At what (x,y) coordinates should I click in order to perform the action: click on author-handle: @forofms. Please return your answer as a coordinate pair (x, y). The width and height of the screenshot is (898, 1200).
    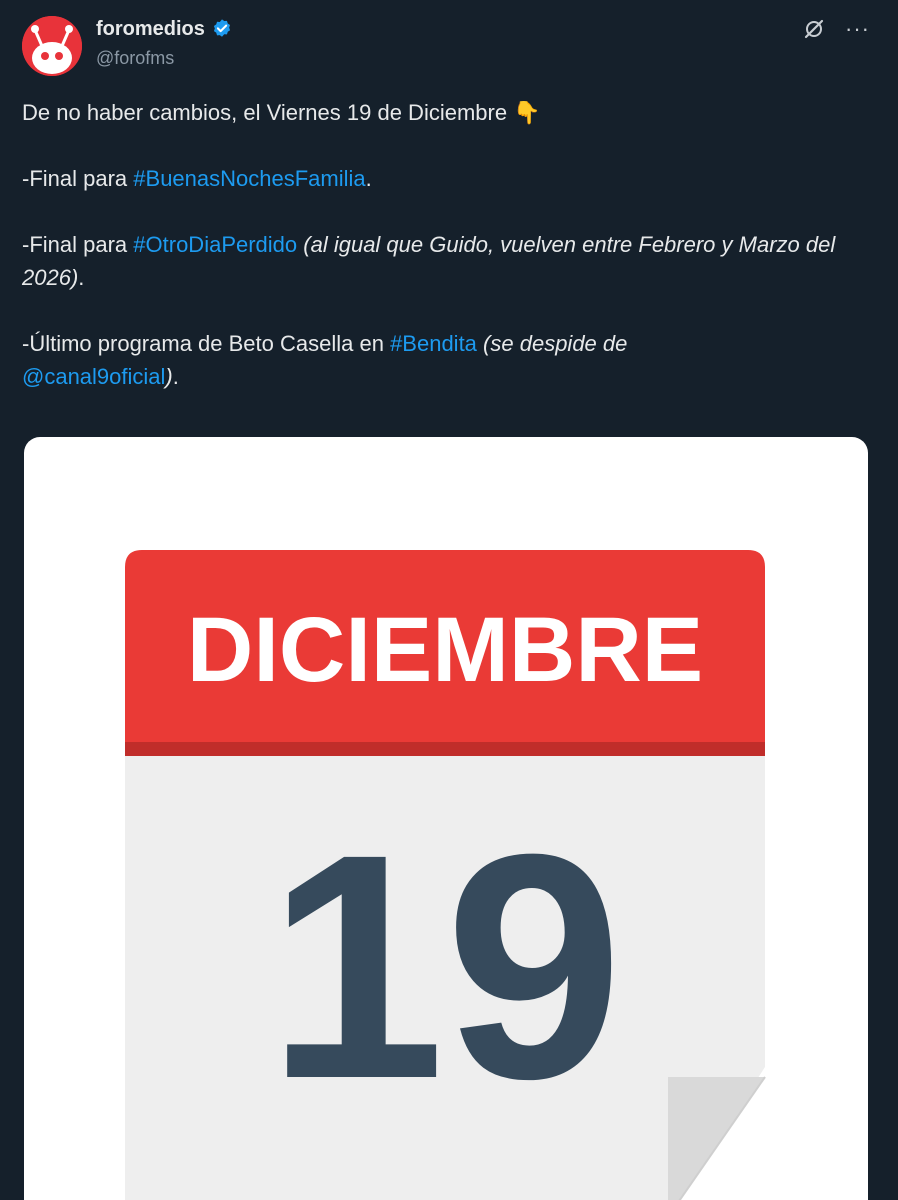
    Looking at the image, I should click on (135, 58).